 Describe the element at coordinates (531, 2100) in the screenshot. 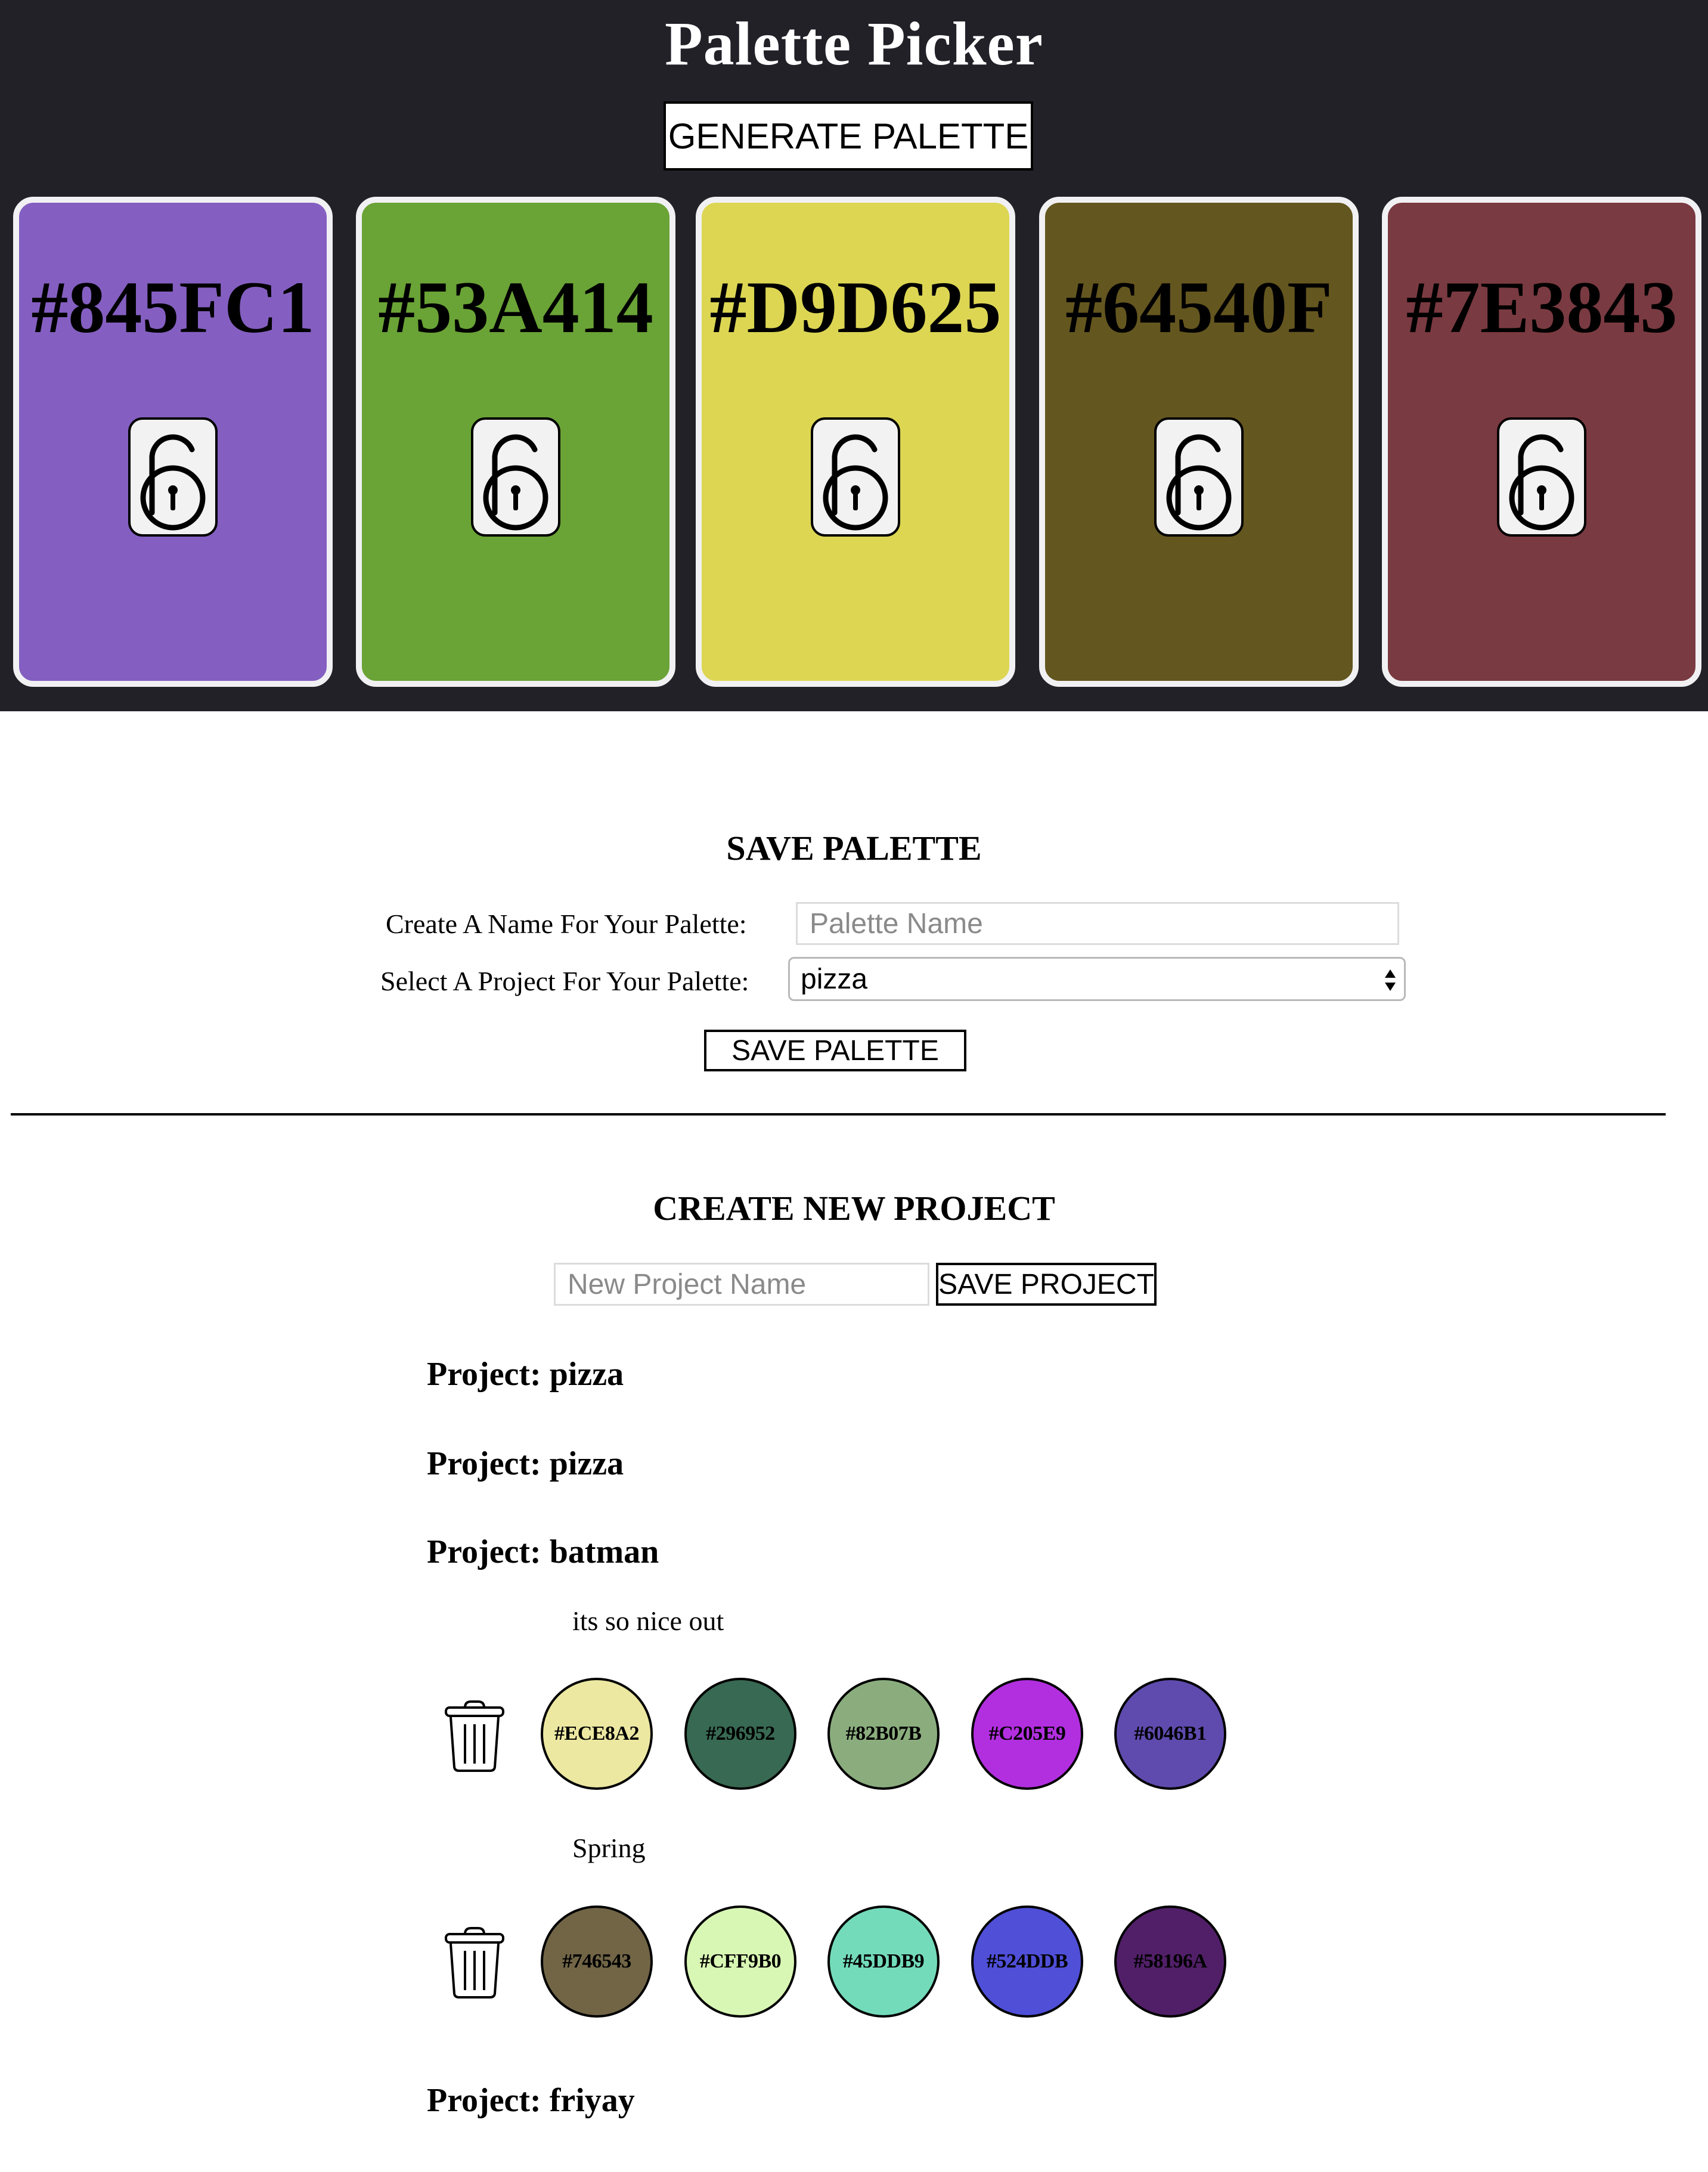

I see `project-title: Project: friyay` at that location.